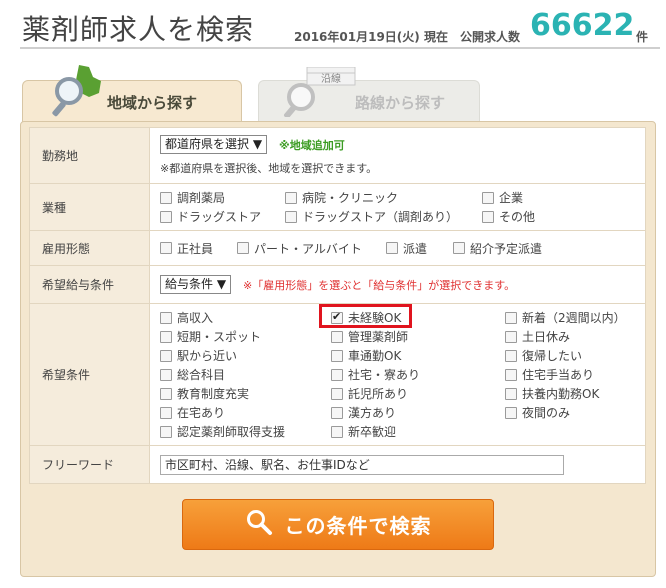 This screenshot has width=666, height=588. I want to click on condition-option: 新卒歓迎, so click(375, 431).